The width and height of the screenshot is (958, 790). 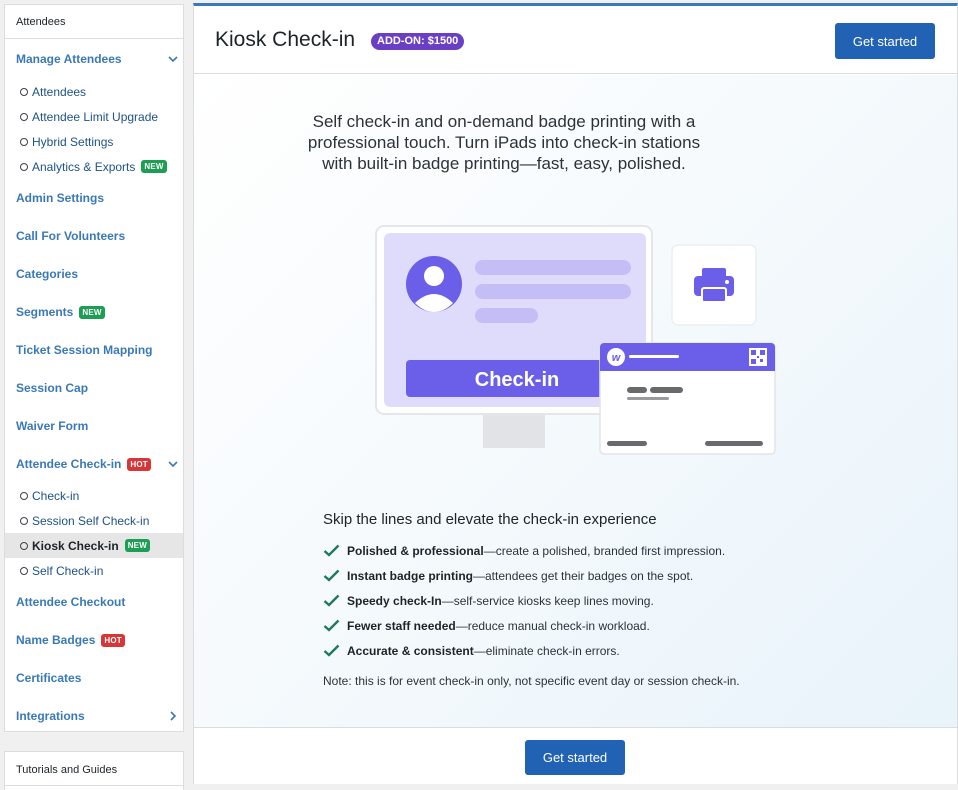 I want to click on sidebar-item-check-in: Check-in, so click(x=94, y=495).